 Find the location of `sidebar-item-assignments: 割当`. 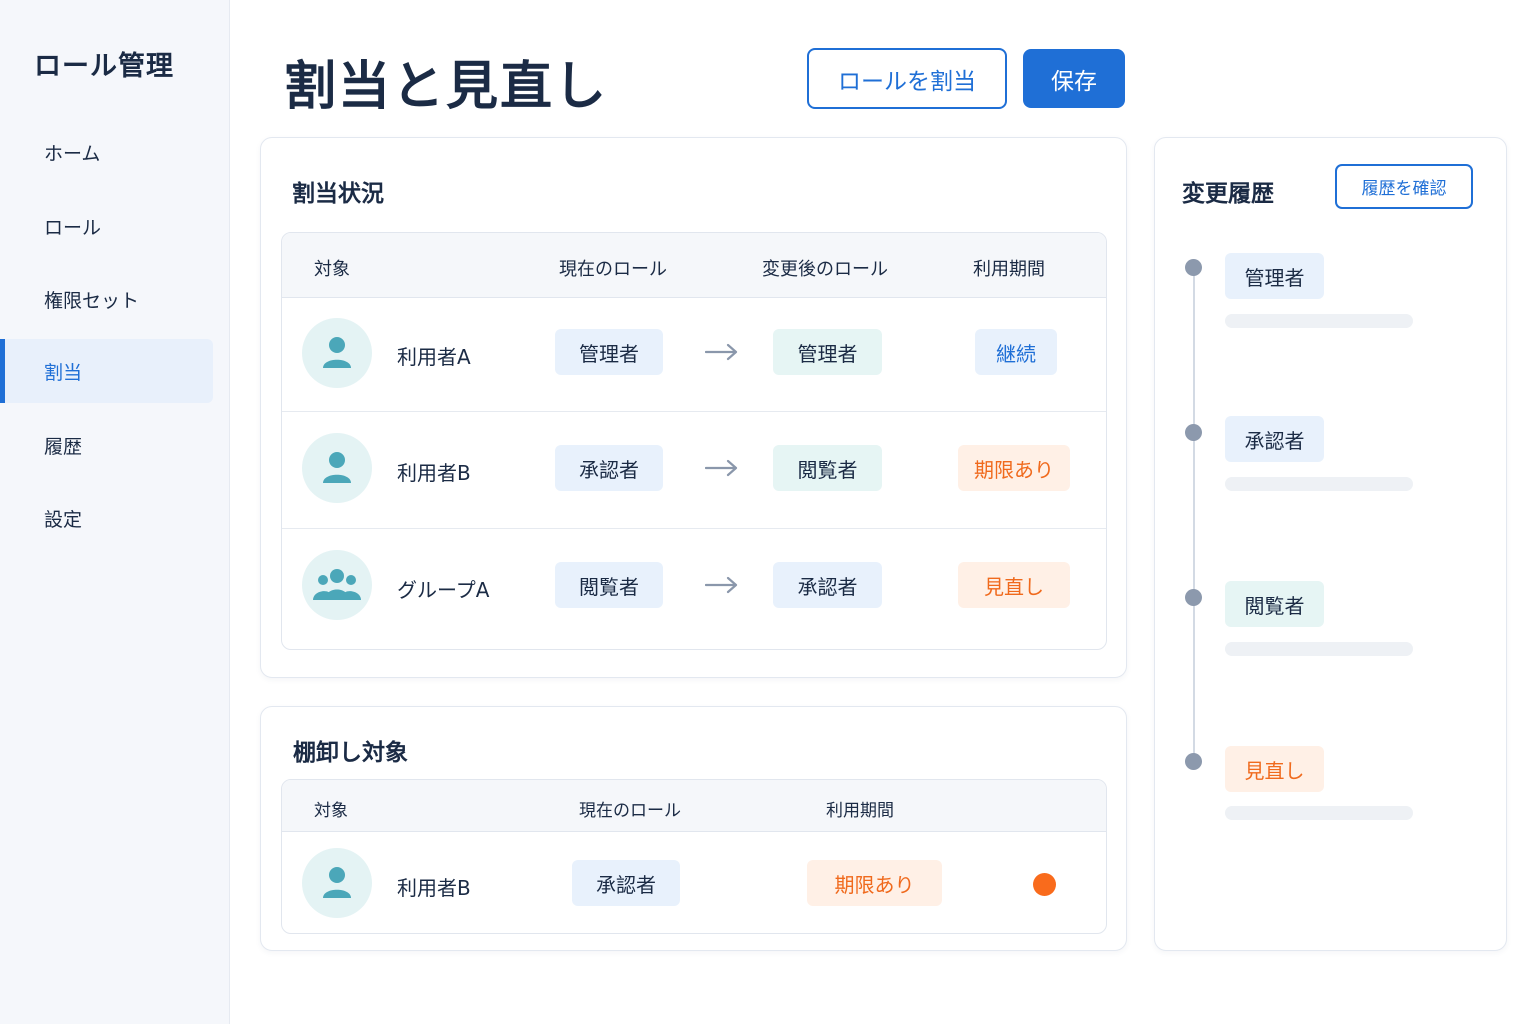

sidebar-item-assignments: 割当 is located at coordinates (106, 371).